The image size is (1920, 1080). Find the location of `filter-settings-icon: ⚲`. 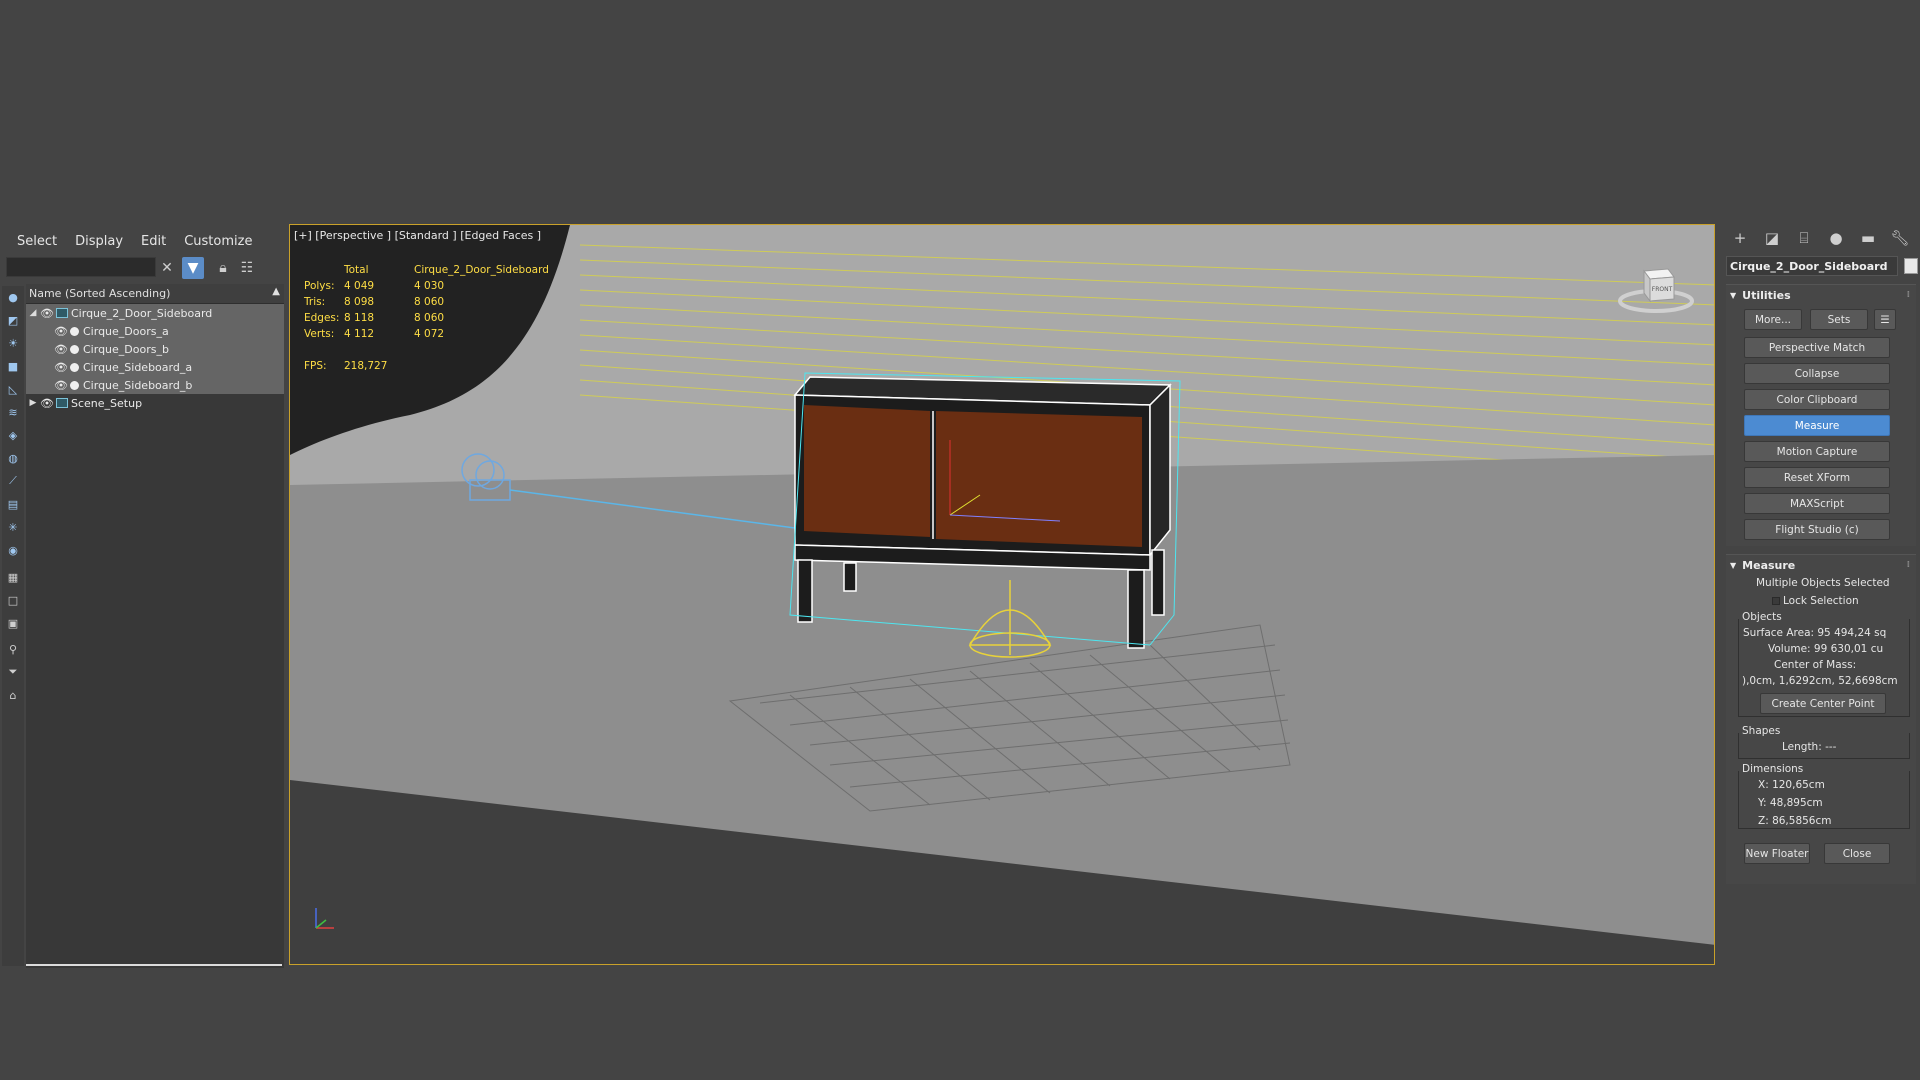

filter-settings-icon: ⚲ is located at coordinates (13, 649).